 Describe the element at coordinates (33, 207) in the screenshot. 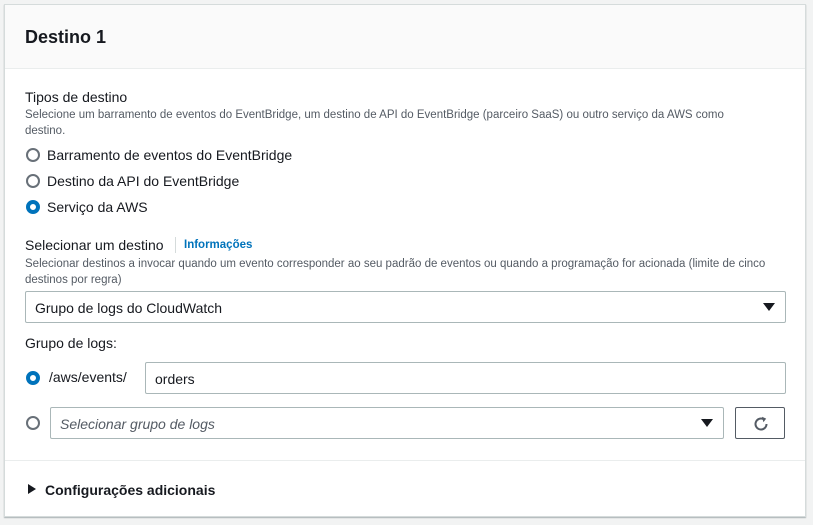

I see `radio-aws-service` at that location.